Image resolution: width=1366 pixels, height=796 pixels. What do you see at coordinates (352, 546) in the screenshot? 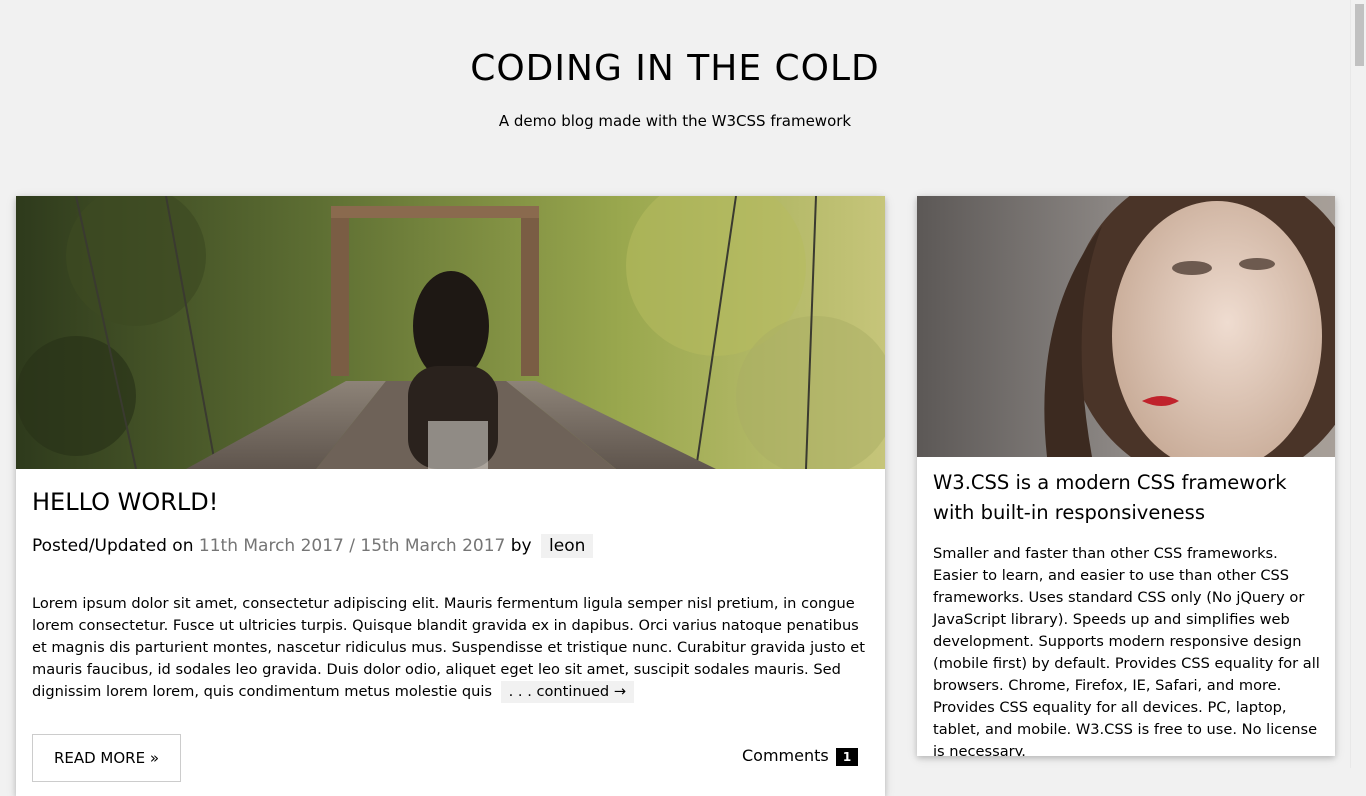
I see `post-dates: 11th March 2017 / 15th March 2017` at bounding box center [352, 546].